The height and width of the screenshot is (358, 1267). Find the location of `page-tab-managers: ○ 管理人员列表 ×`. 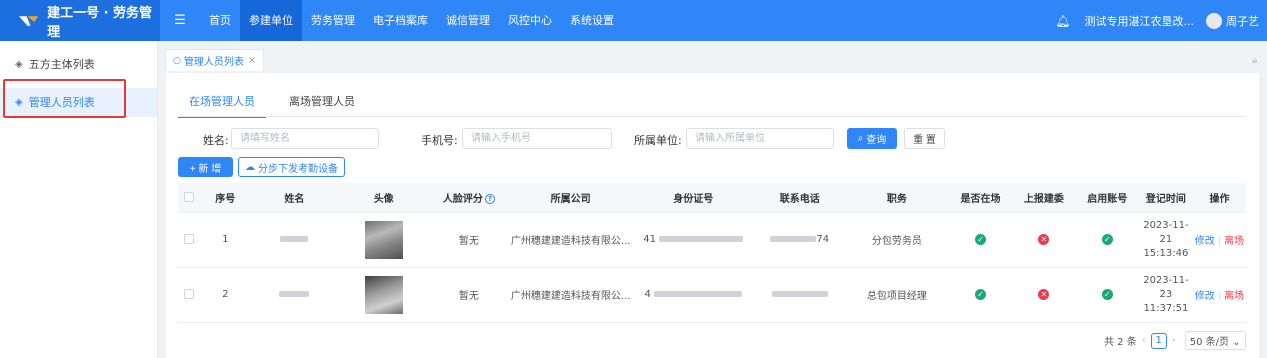

page-tab-managers: ○ 管理人员列表 × is located at coordinates (215, 60).